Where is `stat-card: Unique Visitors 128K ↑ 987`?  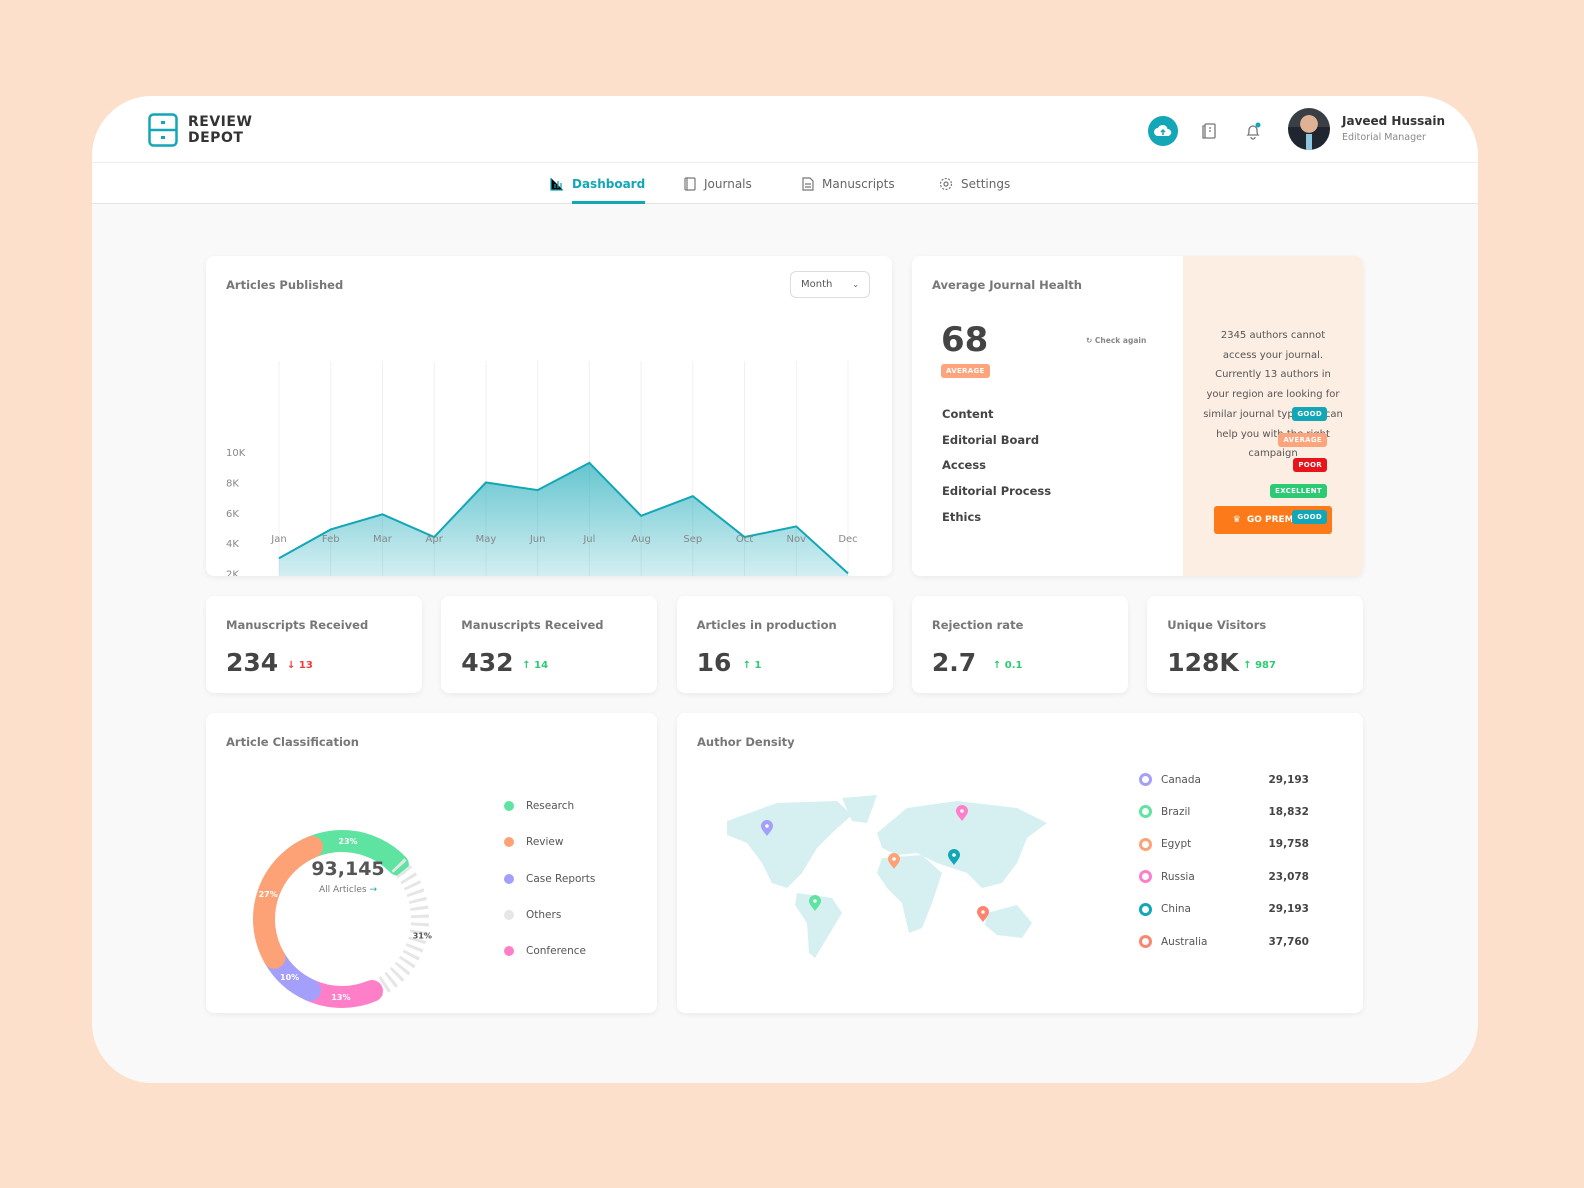
stat-card: Unique Visitors 128K ↑ 987 is located at coordinates (1255, 644).